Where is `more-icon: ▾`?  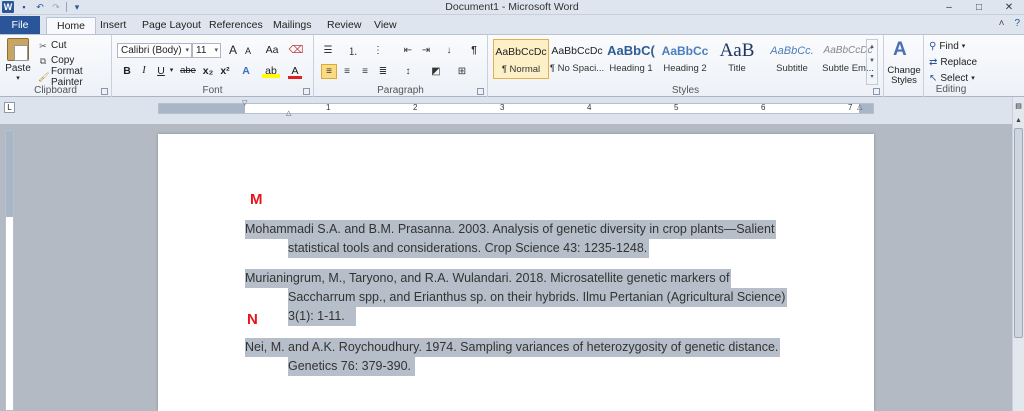 more-icon: ▾ is located at coordinates (871, 76).